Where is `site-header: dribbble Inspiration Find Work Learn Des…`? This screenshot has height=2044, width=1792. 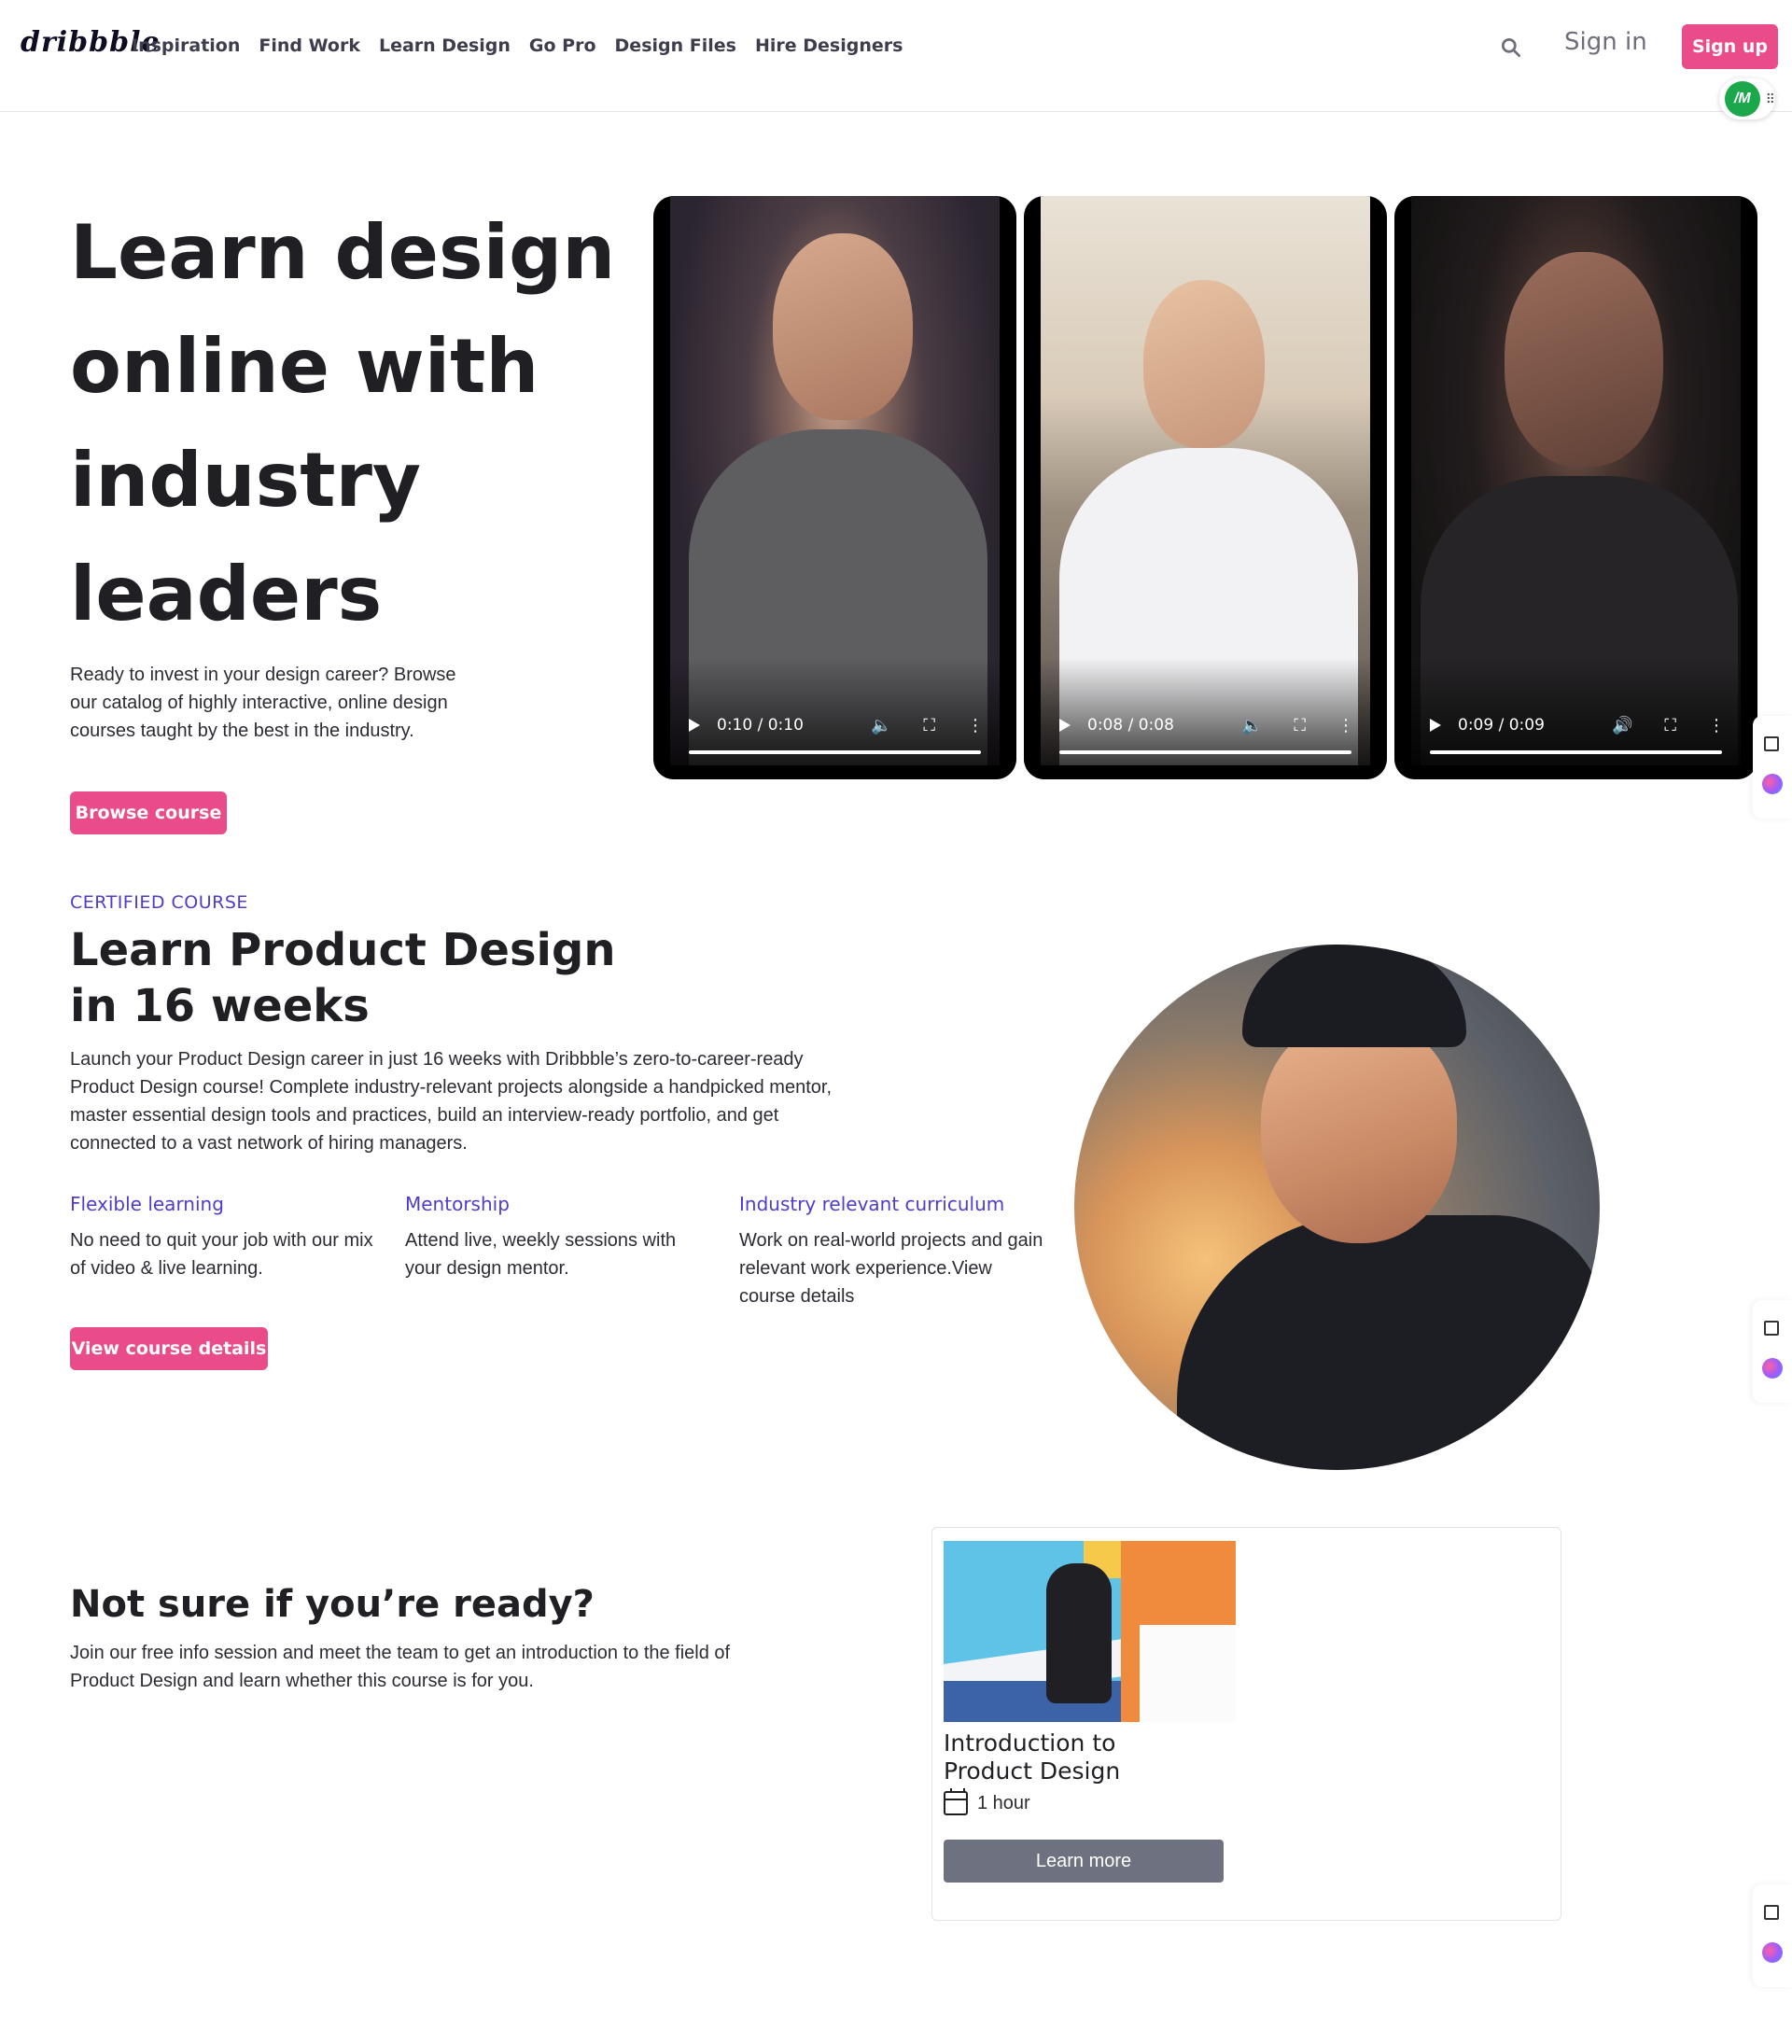
site-header: dribbble Inspiration Find Work Learn Des… is located at coordinates (896, 59).